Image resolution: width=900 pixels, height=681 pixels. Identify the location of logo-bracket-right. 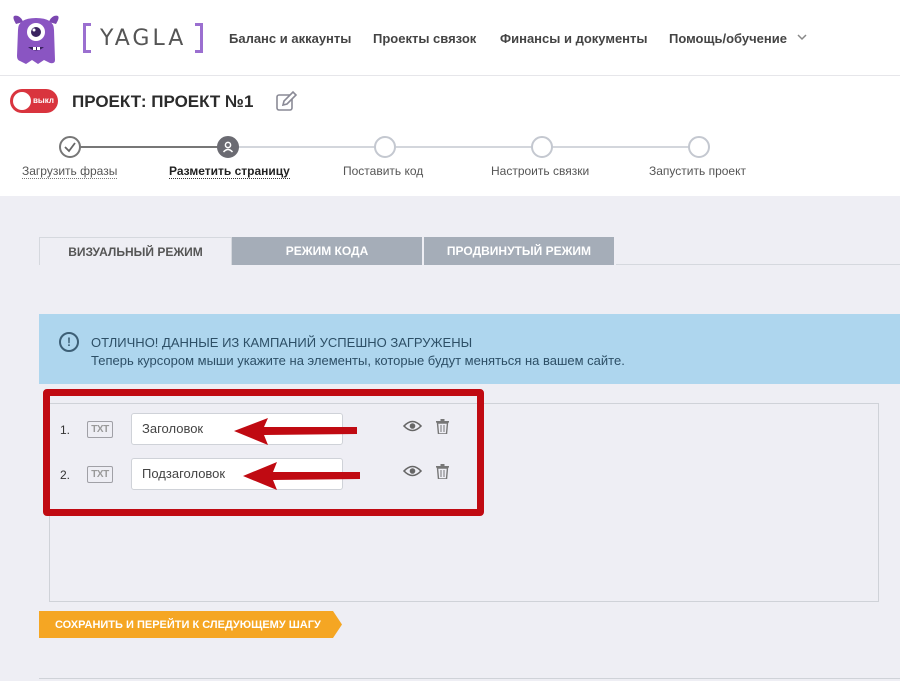
(199, 38).